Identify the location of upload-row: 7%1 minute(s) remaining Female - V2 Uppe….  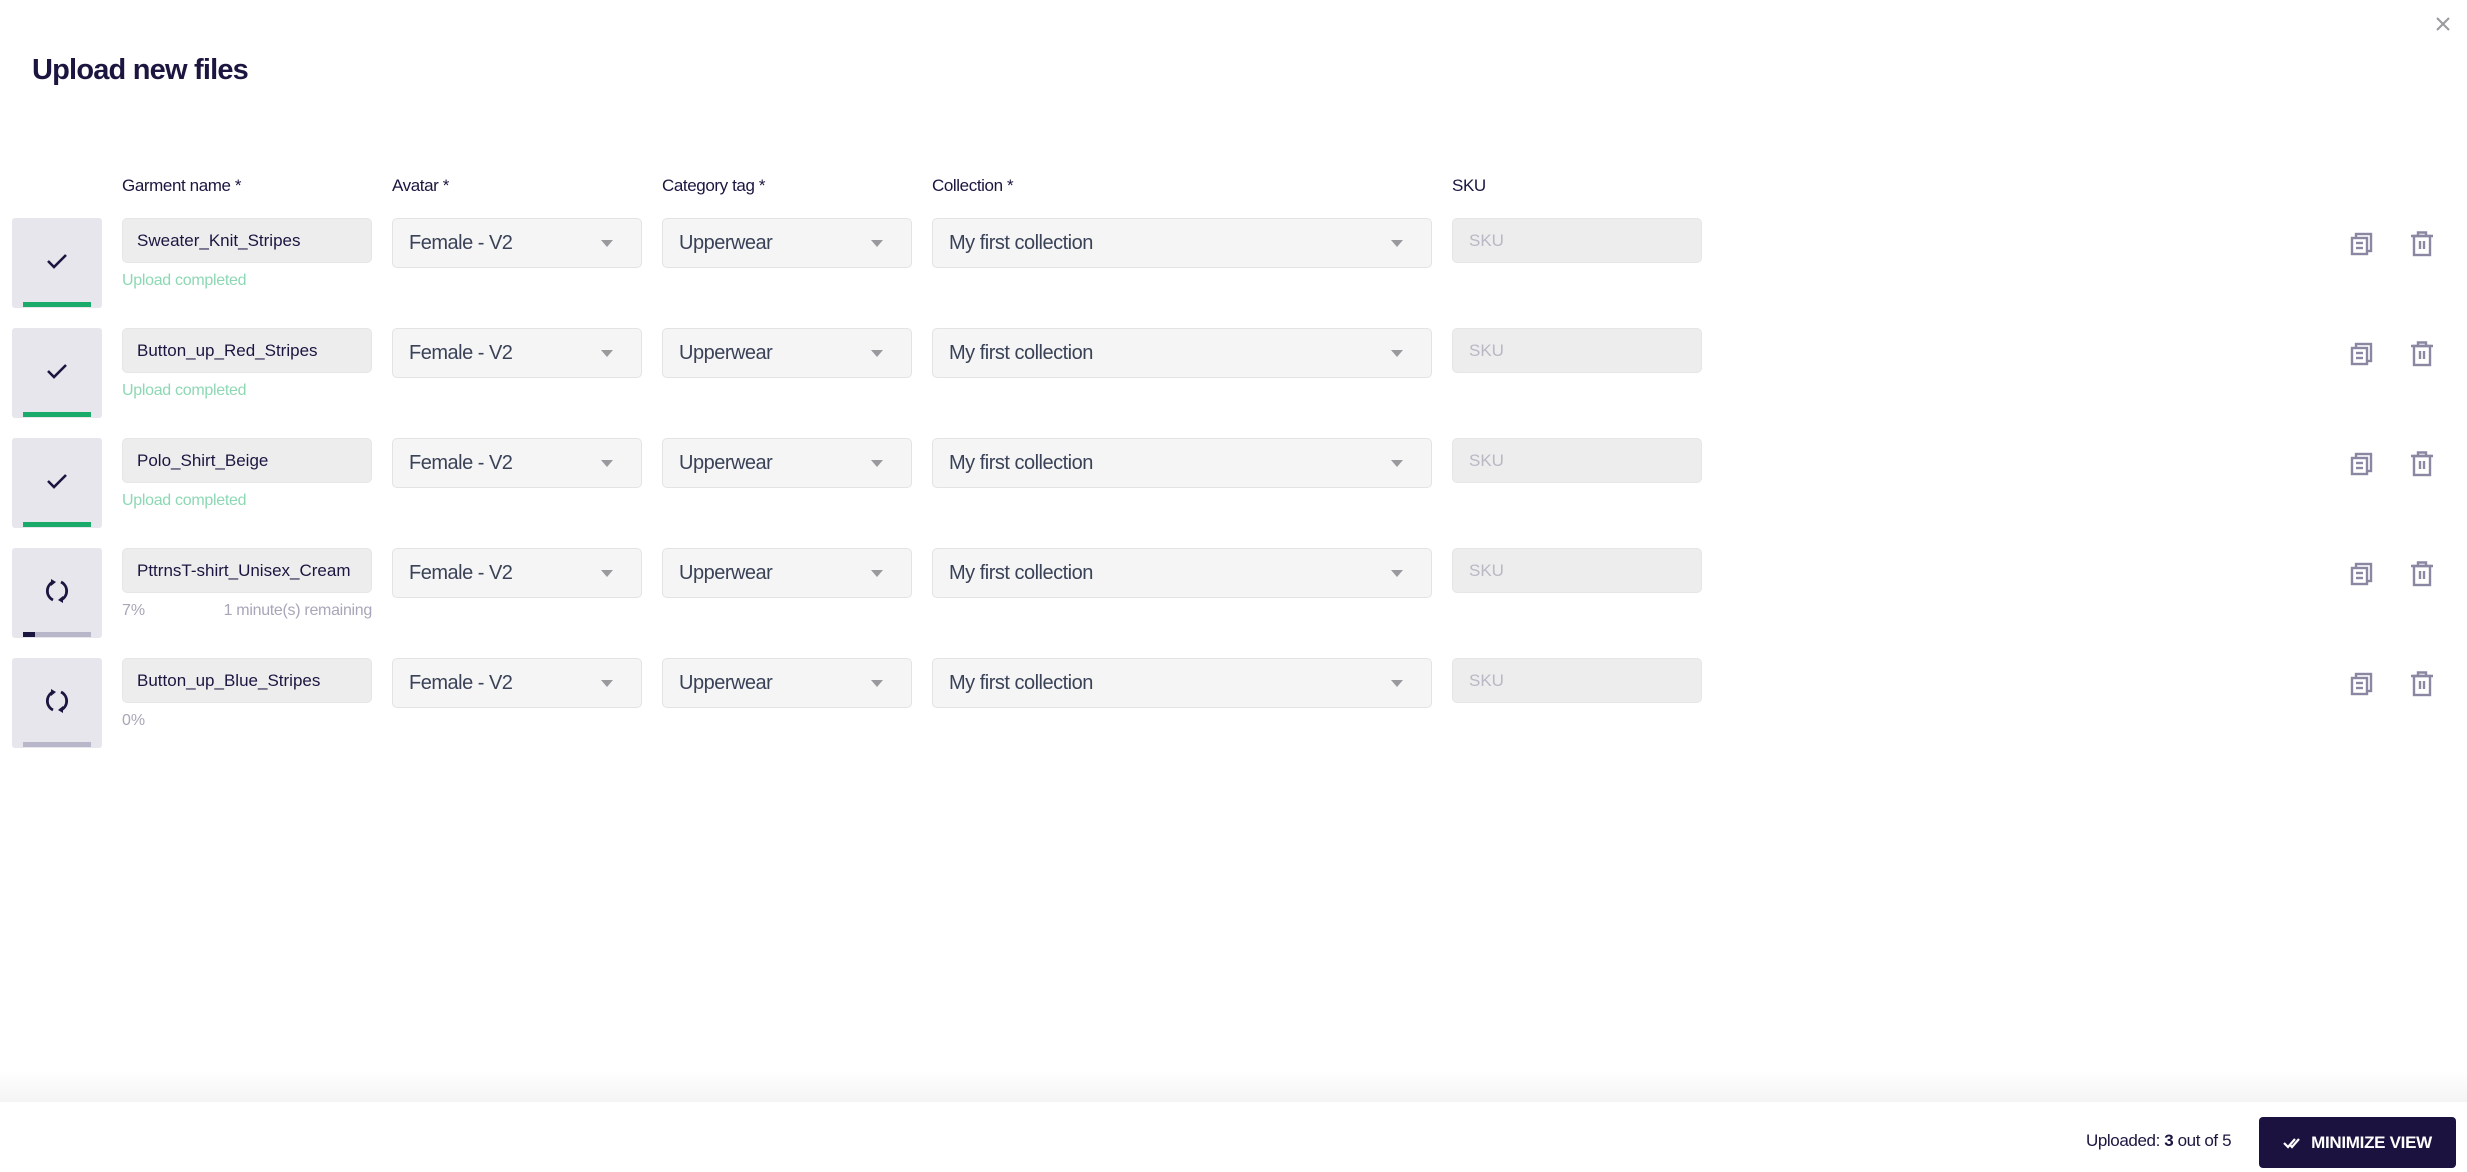
(1233, 594).